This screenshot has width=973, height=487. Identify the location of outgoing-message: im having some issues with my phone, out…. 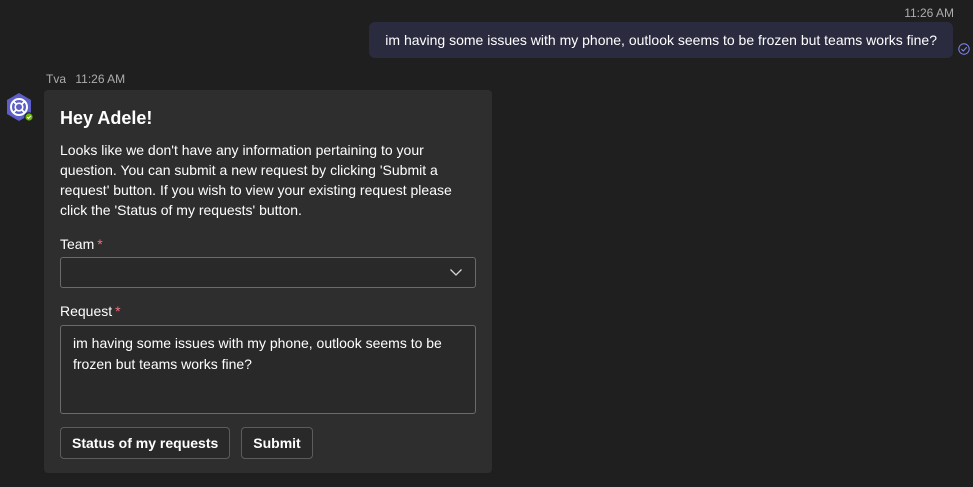
(661, 40).